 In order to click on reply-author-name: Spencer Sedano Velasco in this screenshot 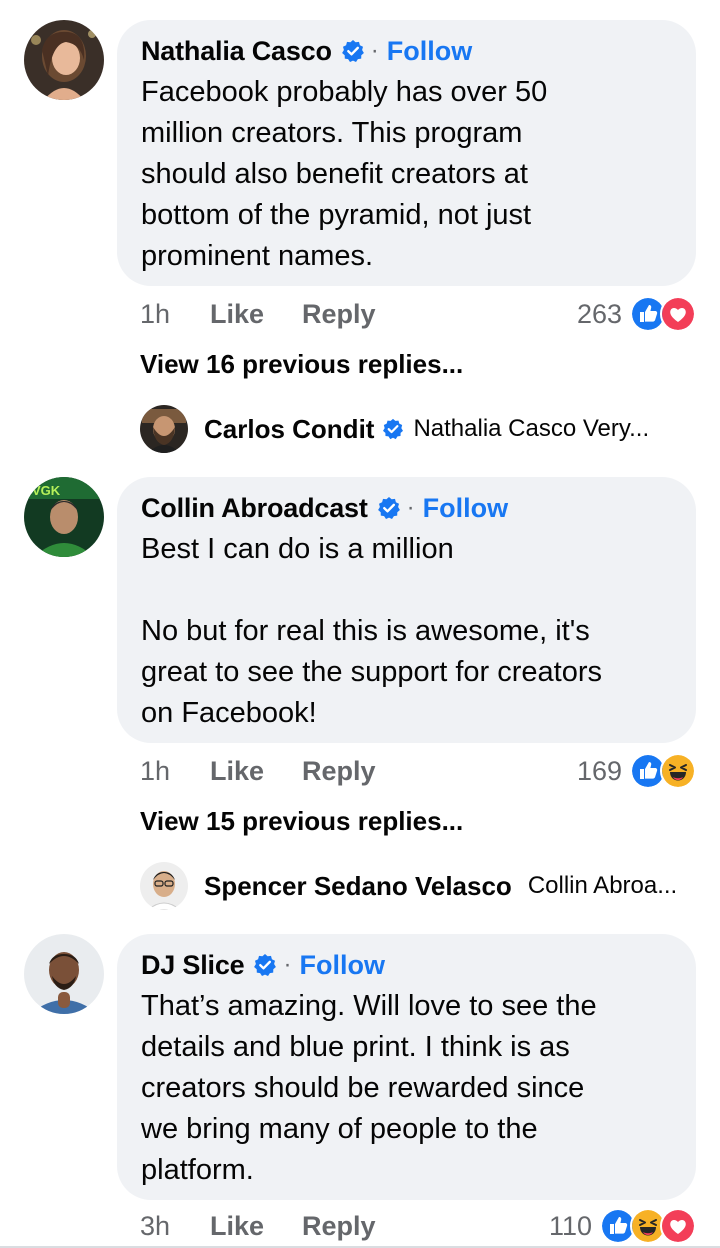, I will do `click(358, 886)`.